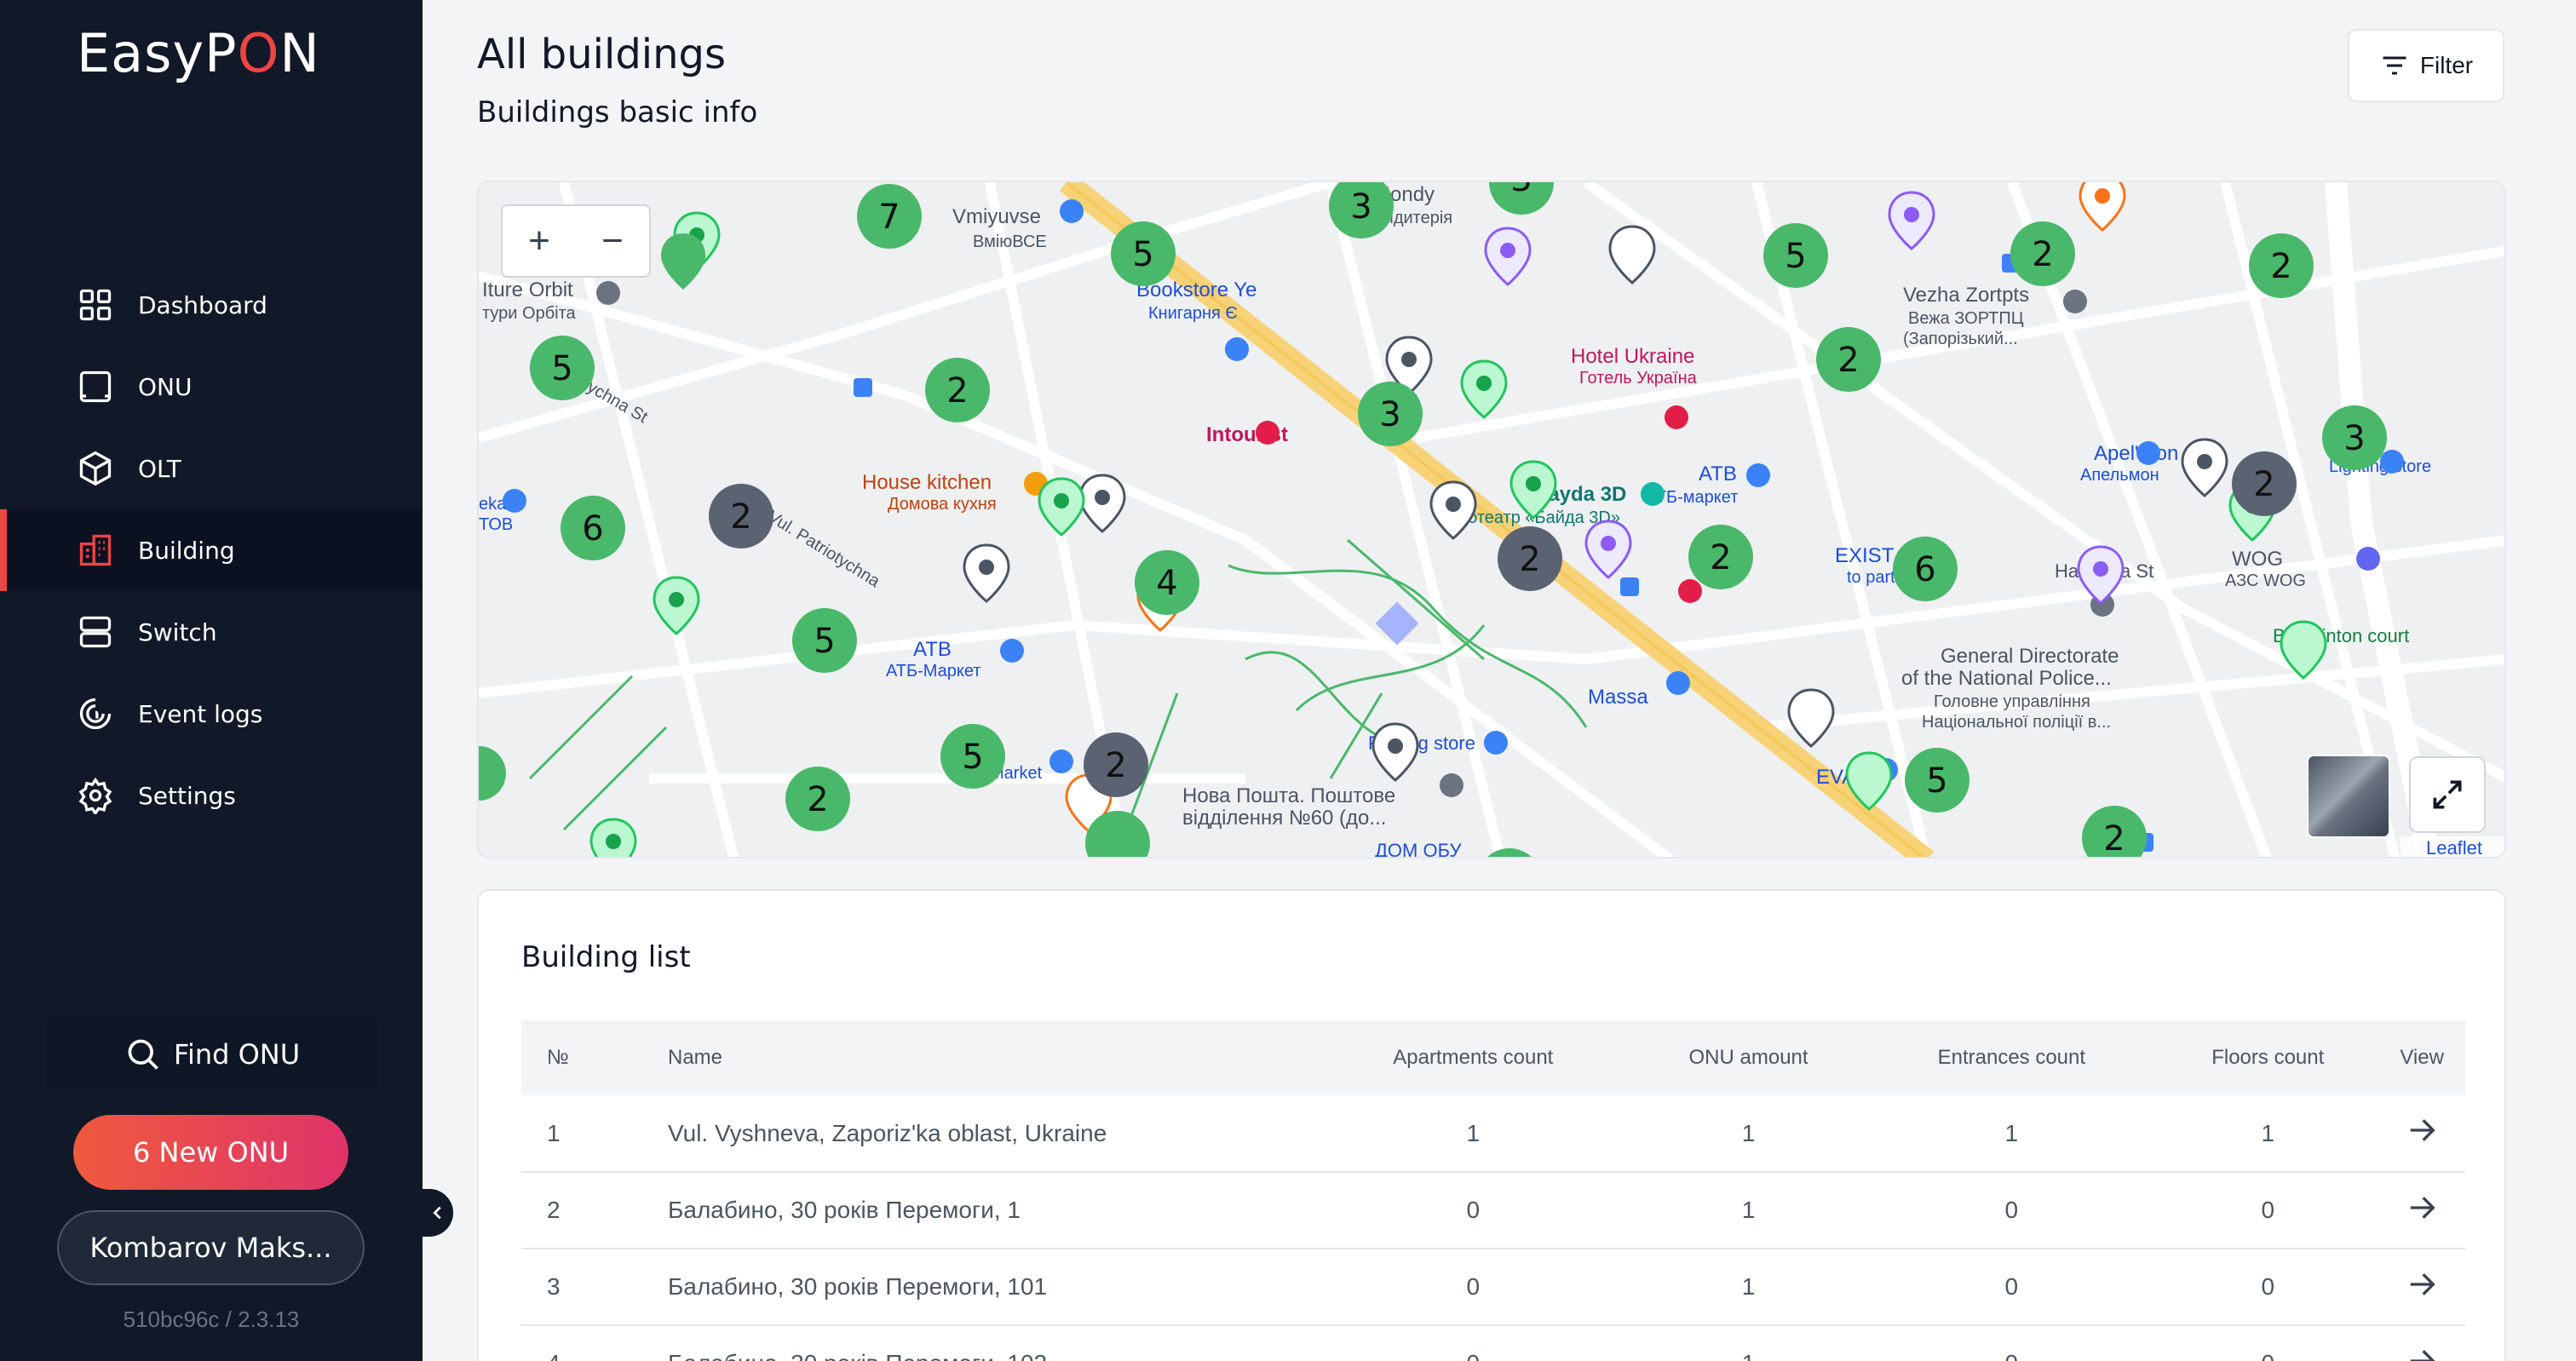  What do you see at coordinates (187, 550) in the screenshot?
I see `sidebar-item-label: Building` at bounding box center [187, 550].